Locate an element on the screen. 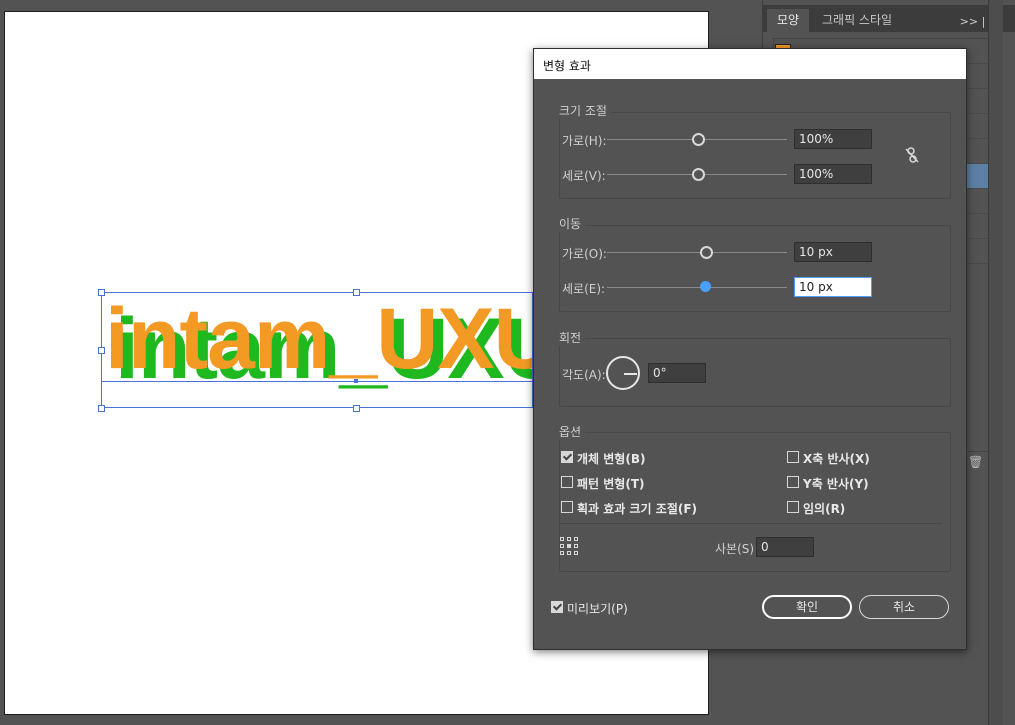 The image size is (1015, 725). move-horizontal-slider is located at coordinates (697, 252).